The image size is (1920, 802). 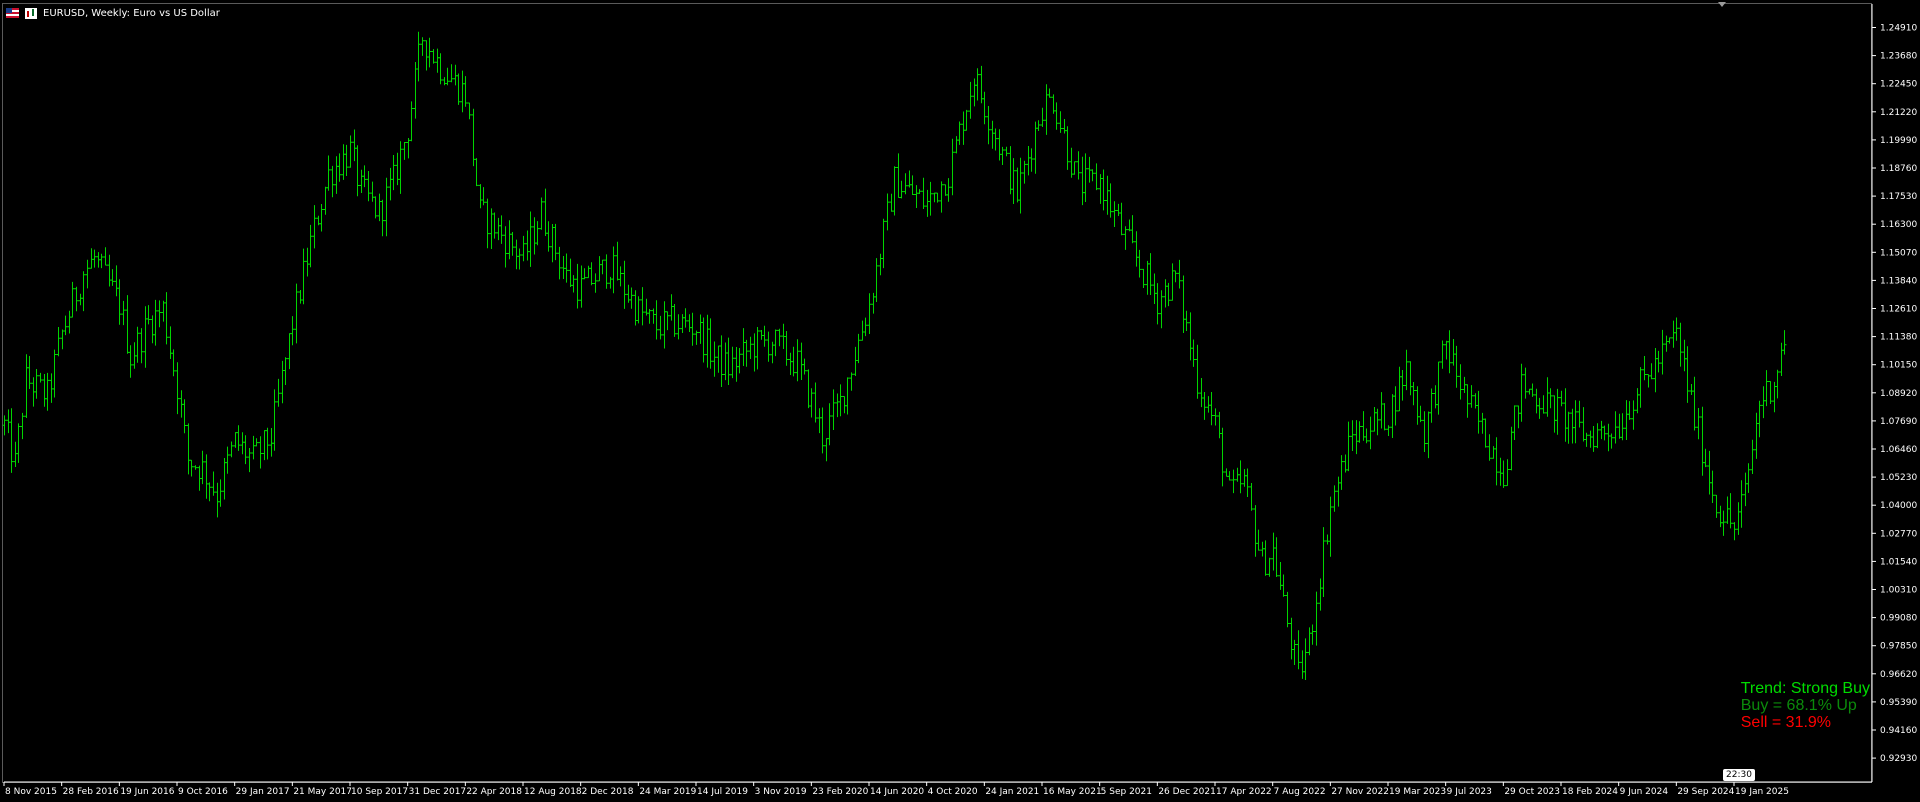 What do you see at coordinates (1898, 675) in the screenshot?
I see `price-tick-label: 0.96620` at bounding box center [1898, 675].